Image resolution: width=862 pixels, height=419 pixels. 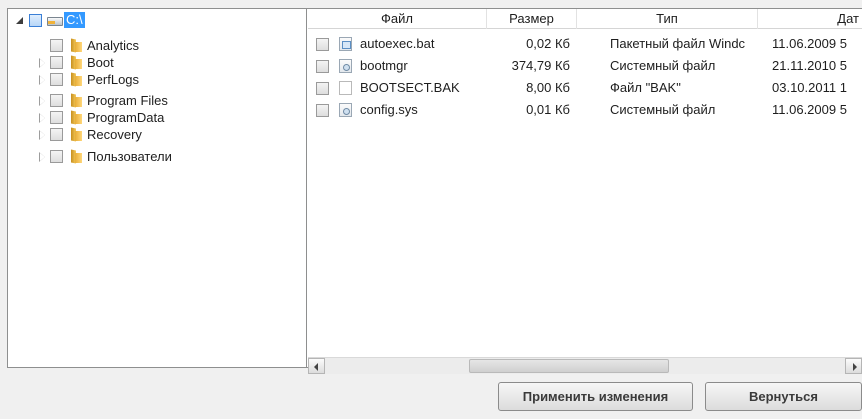 I want to click on file-list-header: Файл Размер Тип Дат, so click(x=585, y=19).